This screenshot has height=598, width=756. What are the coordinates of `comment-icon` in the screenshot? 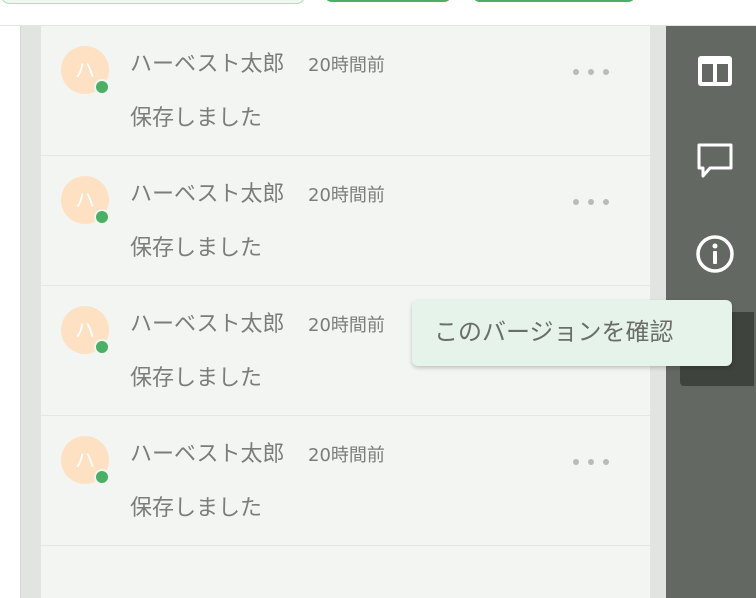 It's located at (715, 160).